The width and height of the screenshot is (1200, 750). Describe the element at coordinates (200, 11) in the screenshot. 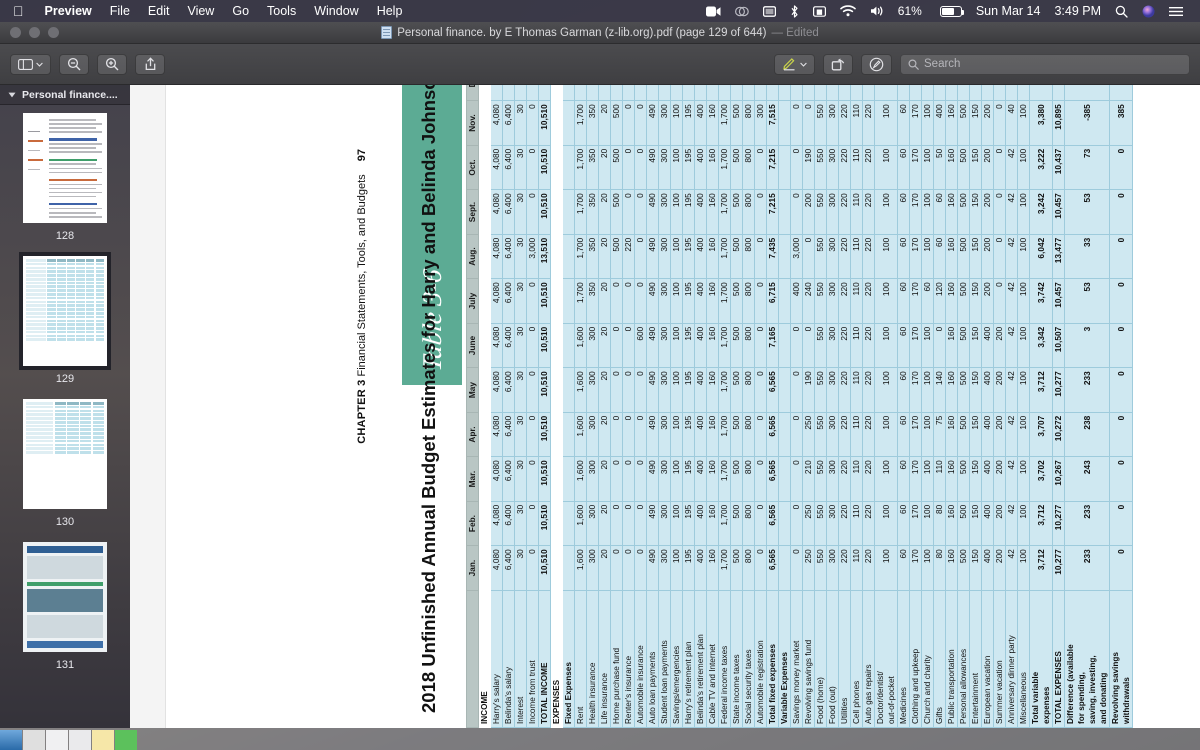

I see `menu-item-view: View` at that location.